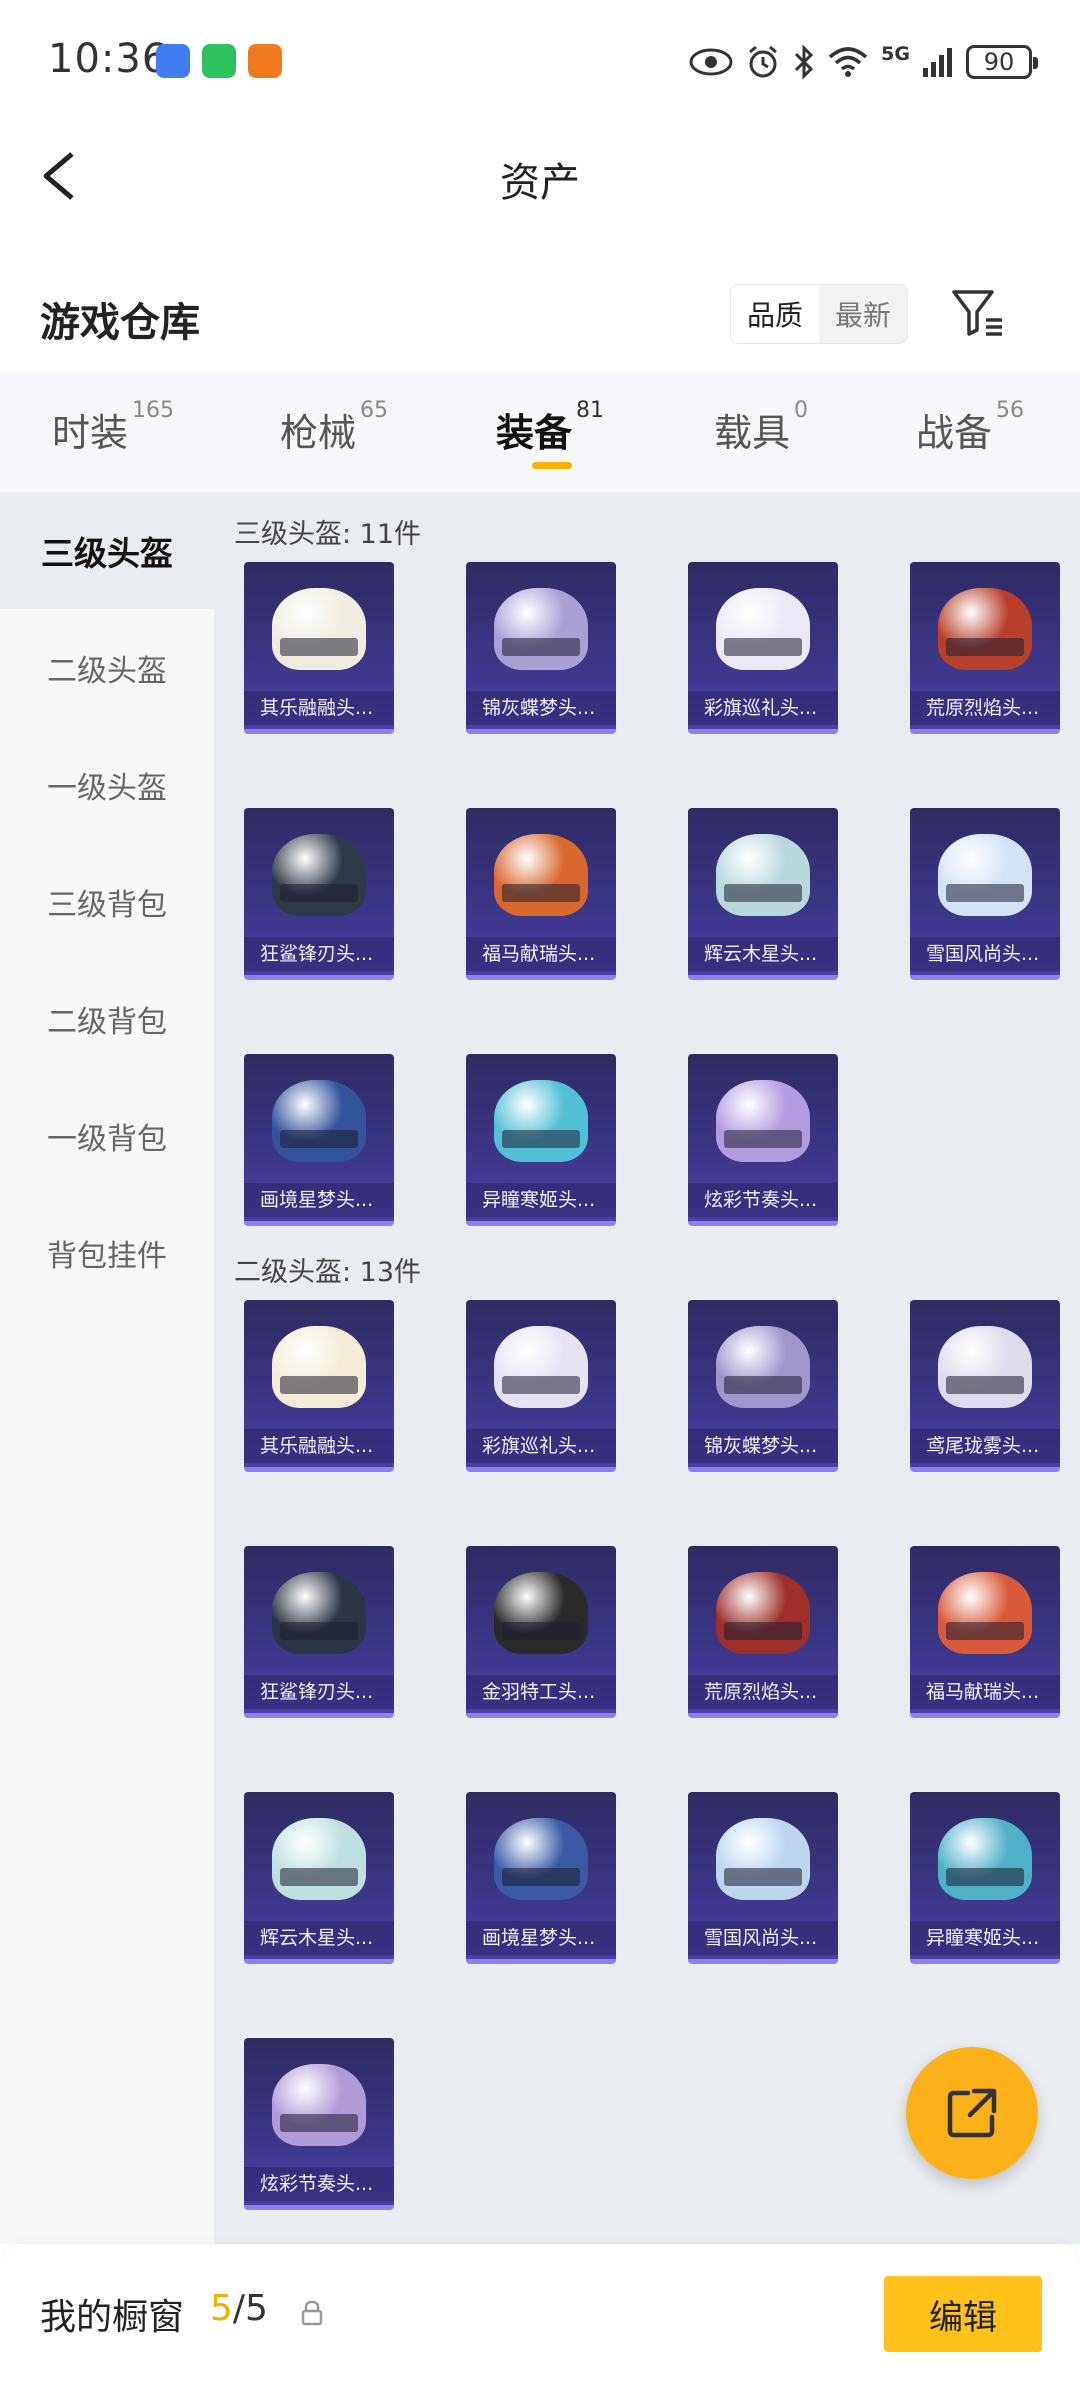  Describe the element at coordinates (107, 667) in the screenshot. I see `sidebar-item-level2-helmet: 二级头盔` at that location.